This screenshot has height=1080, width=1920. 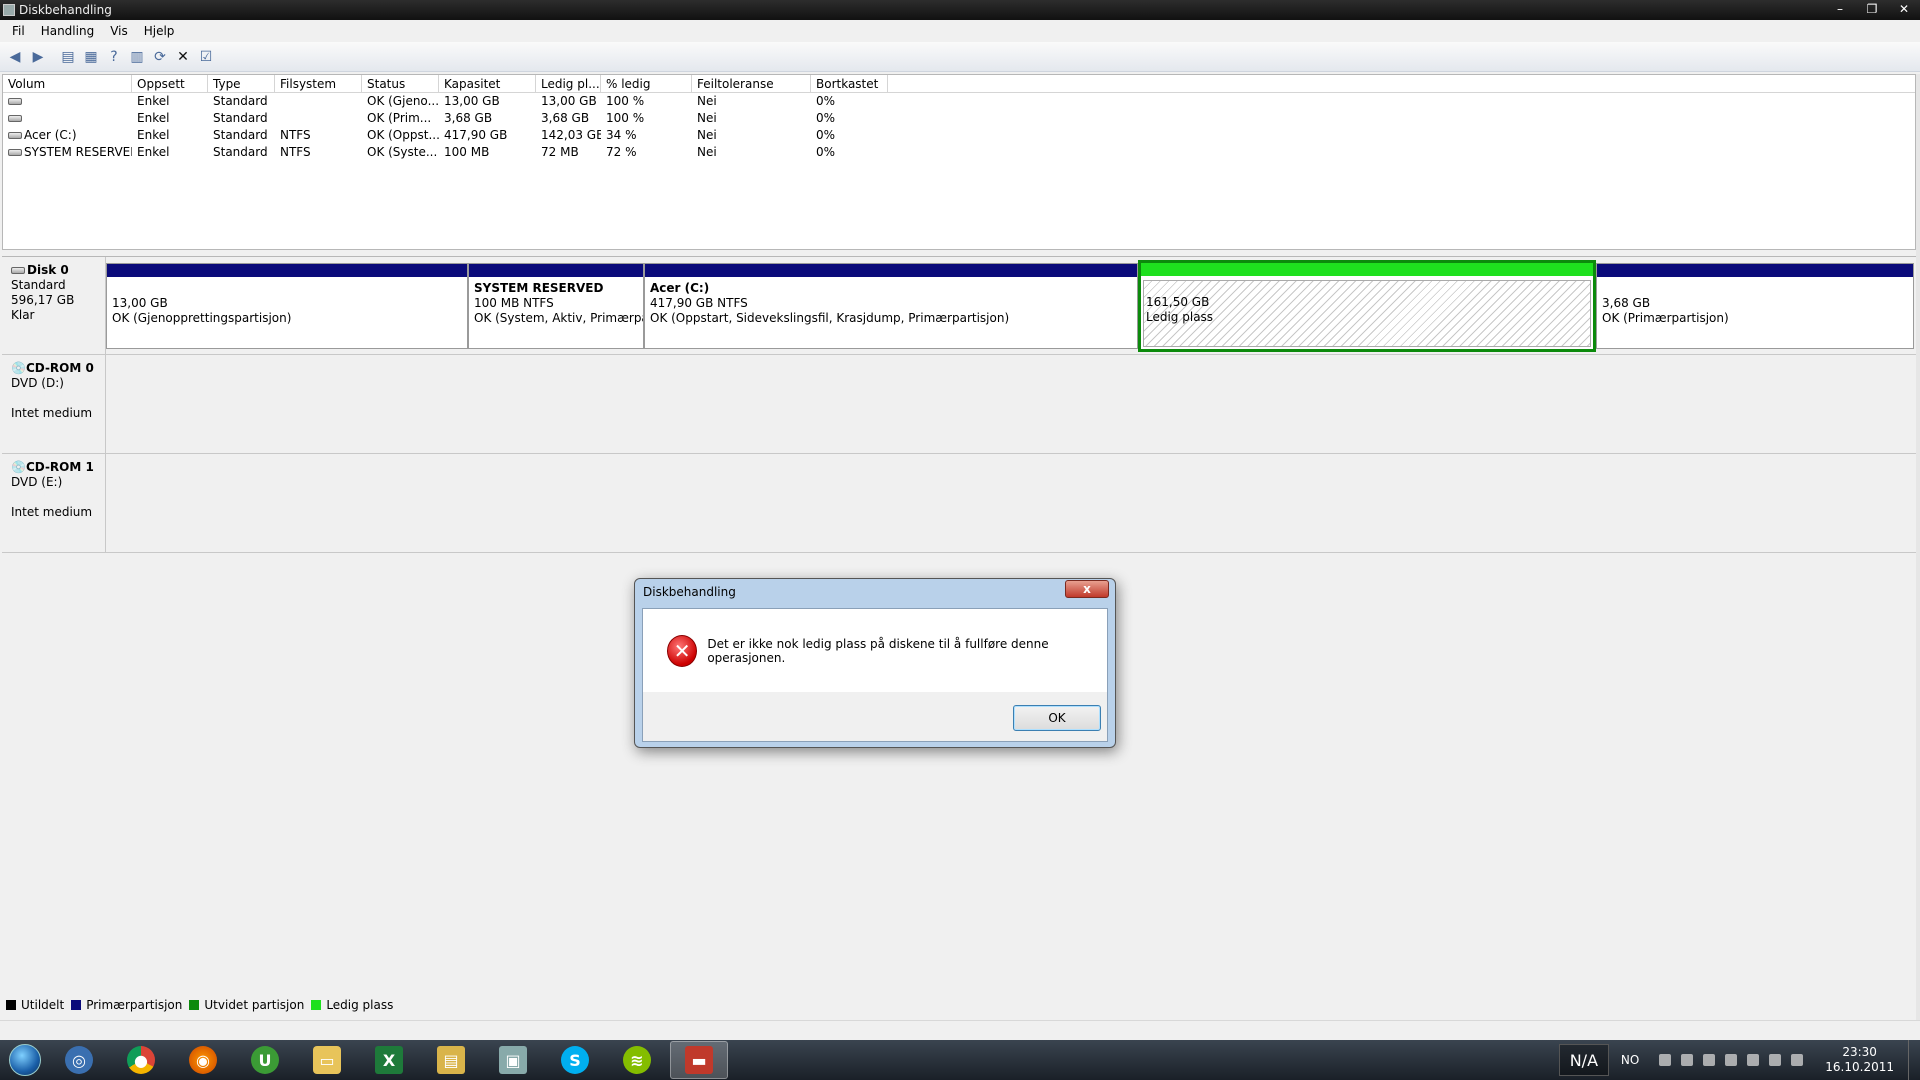 What do you see at coordinates (1918, 547) in the screenshot?
I see `scrollbar` at bounding box center [1918, 547].